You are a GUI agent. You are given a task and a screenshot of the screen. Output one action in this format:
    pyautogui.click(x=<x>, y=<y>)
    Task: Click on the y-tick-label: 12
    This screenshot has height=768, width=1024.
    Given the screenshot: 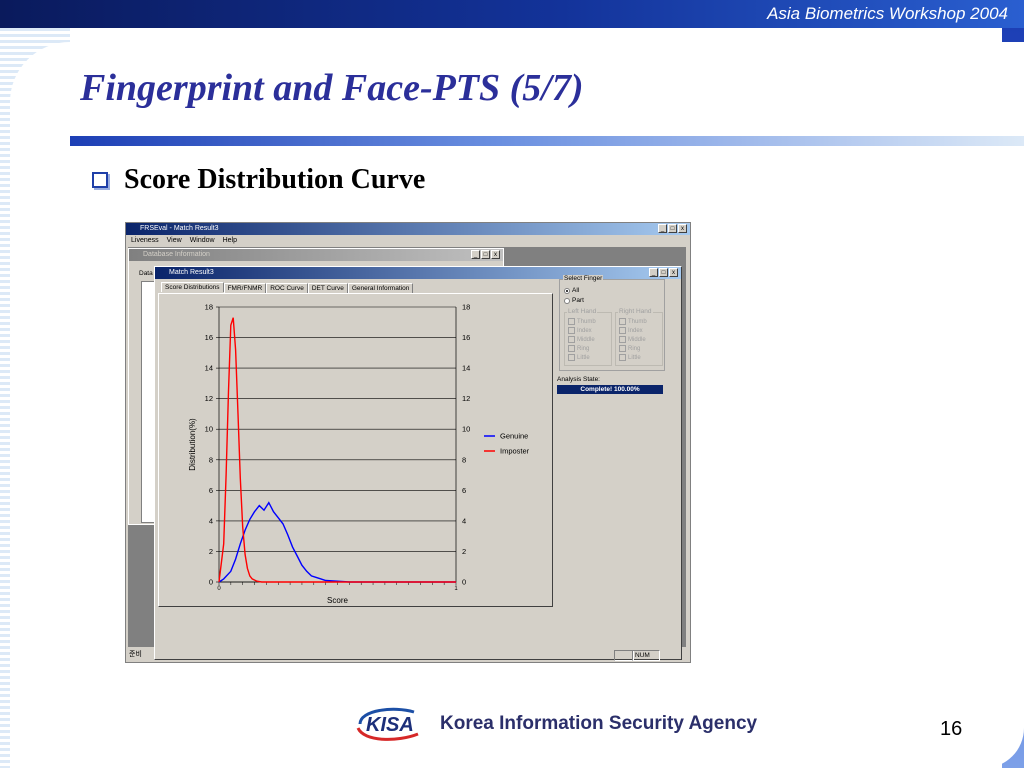 What is the action you would take?
    pyautogui.click(x=209, y=398)
    